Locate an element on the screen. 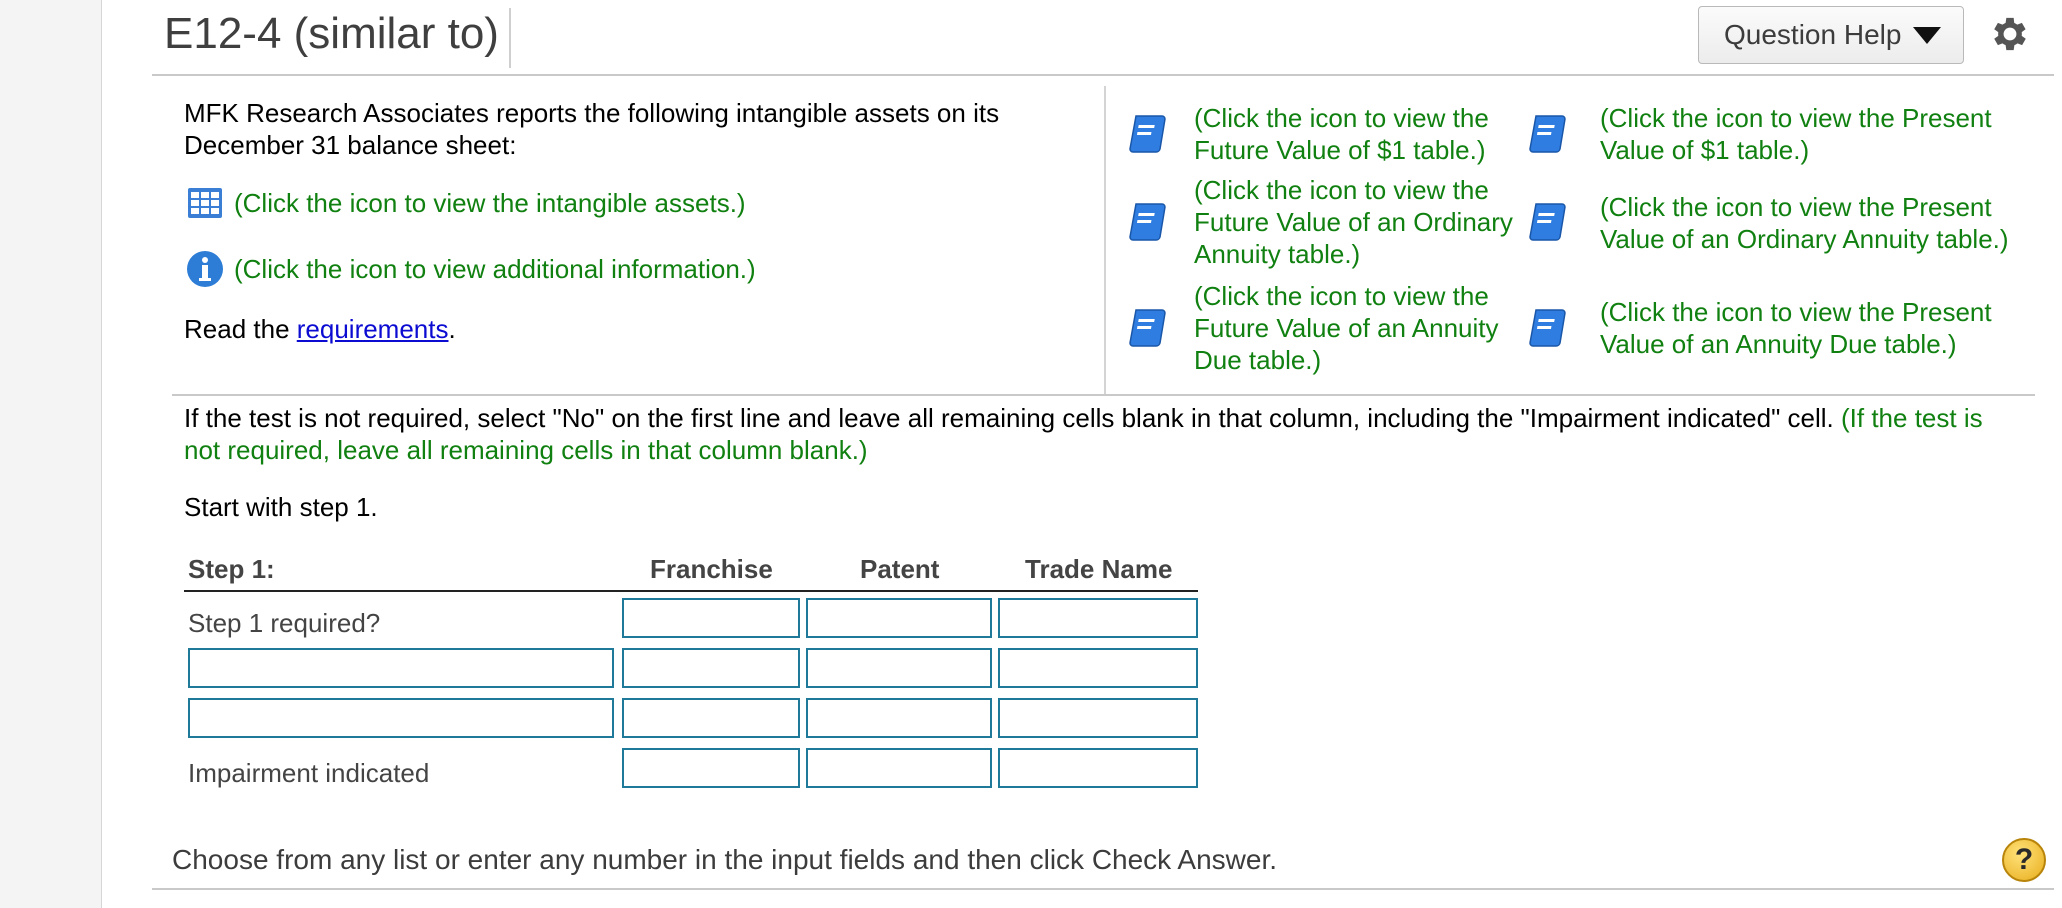 The width and height of the screenshot is (2062, 908). read-suffix: . is located at coordinates (452, 329).